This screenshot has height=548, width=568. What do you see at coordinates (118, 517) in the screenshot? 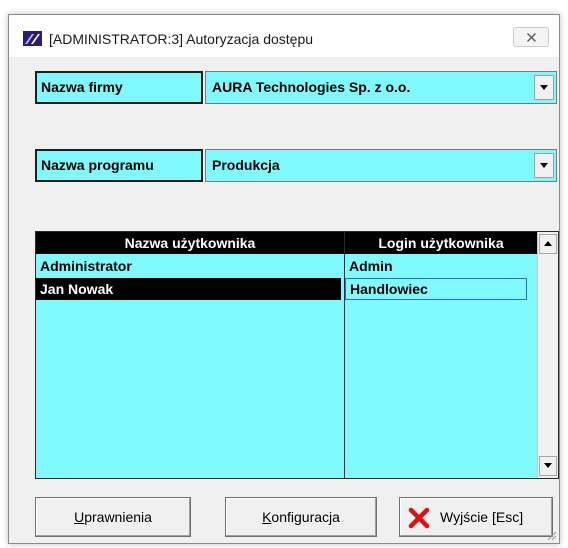
I see `permissions-label: prawnienia` at bounding box center [118, 517].